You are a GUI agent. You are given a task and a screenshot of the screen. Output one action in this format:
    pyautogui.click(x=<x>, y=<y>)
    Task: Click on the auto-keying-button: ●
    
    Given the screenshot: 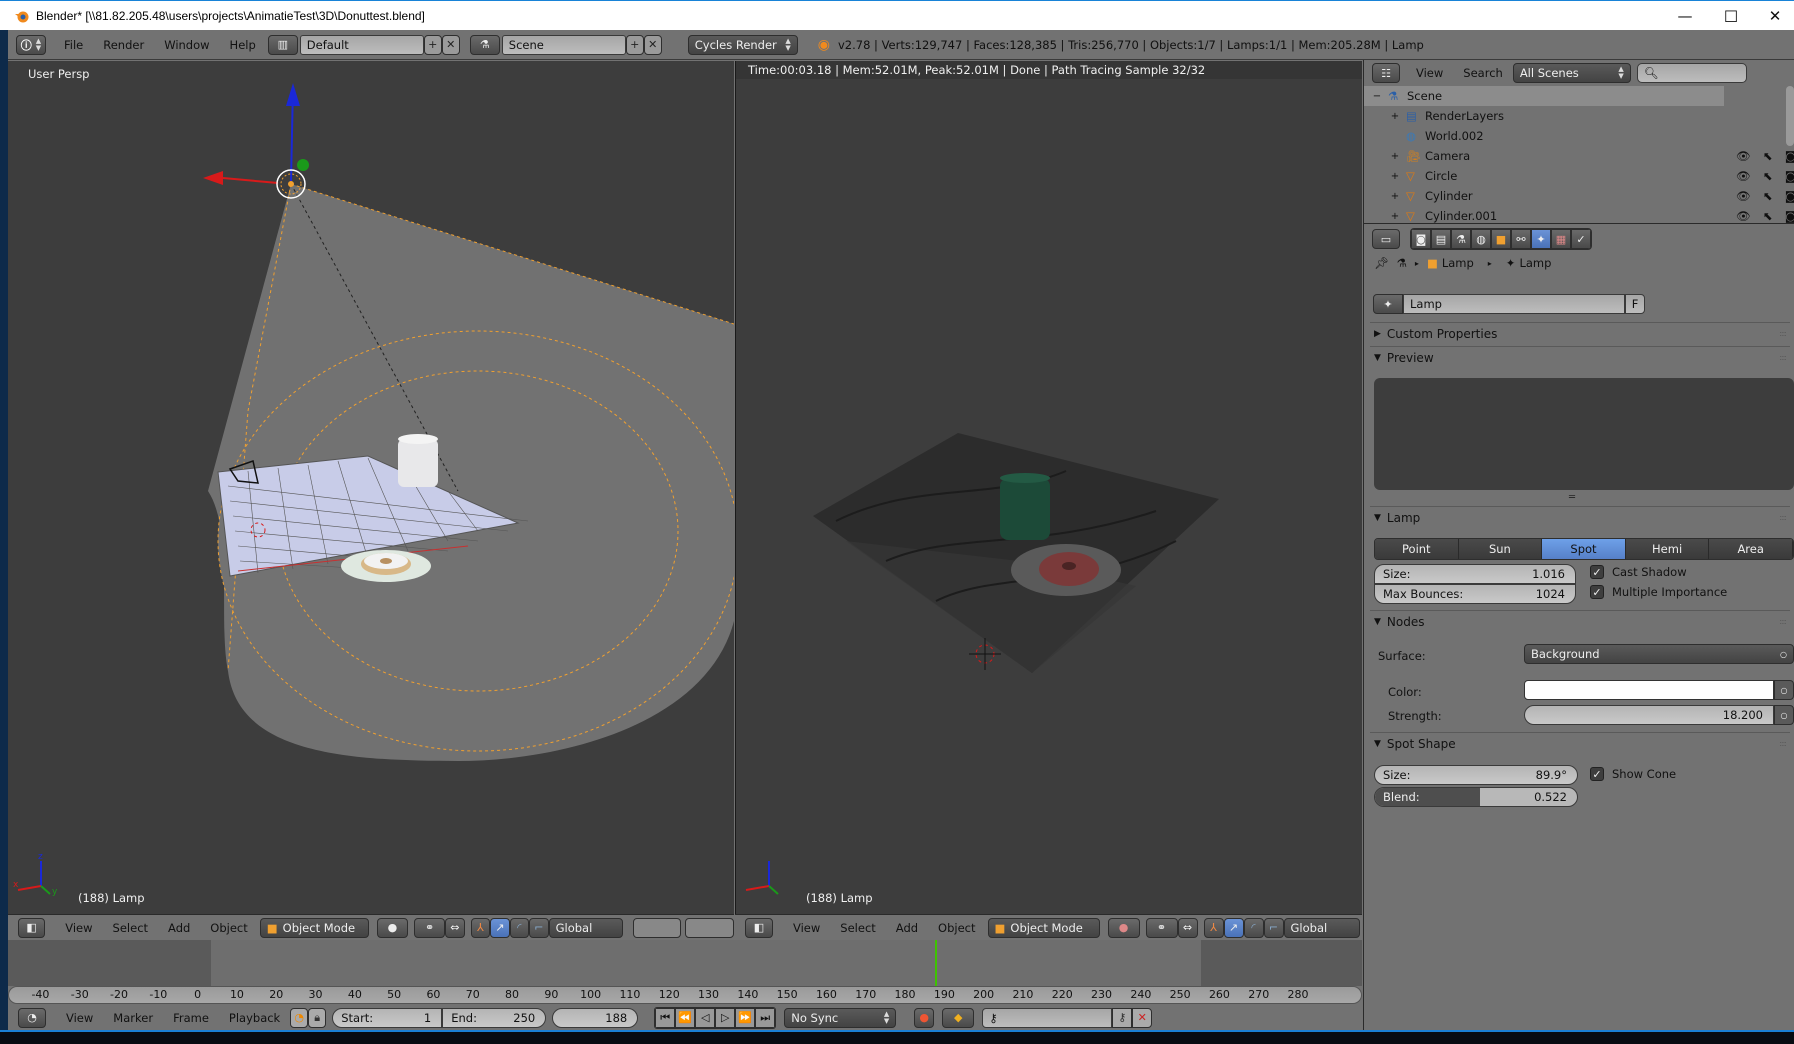 What is the action you would take?
    pyautogui.click(x=924, y=1017)
    